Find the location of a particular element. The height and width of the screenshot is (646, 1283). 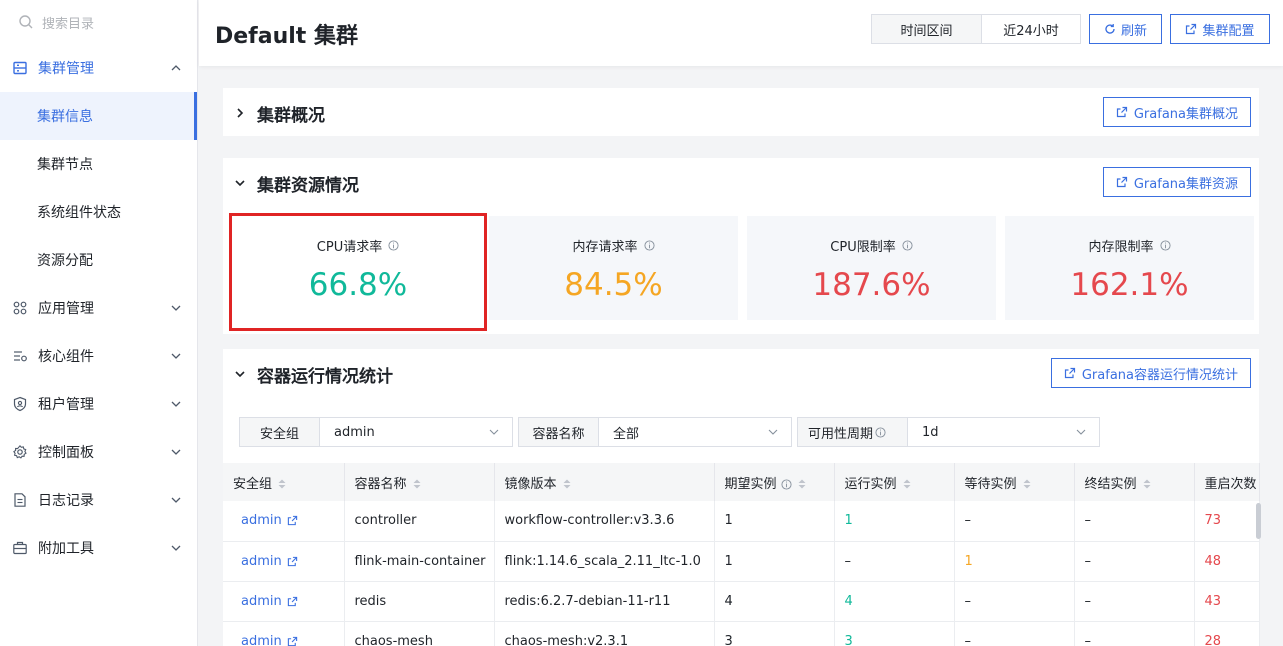

col-header-image: 镜像版本 is located at coordinates (604, 482).